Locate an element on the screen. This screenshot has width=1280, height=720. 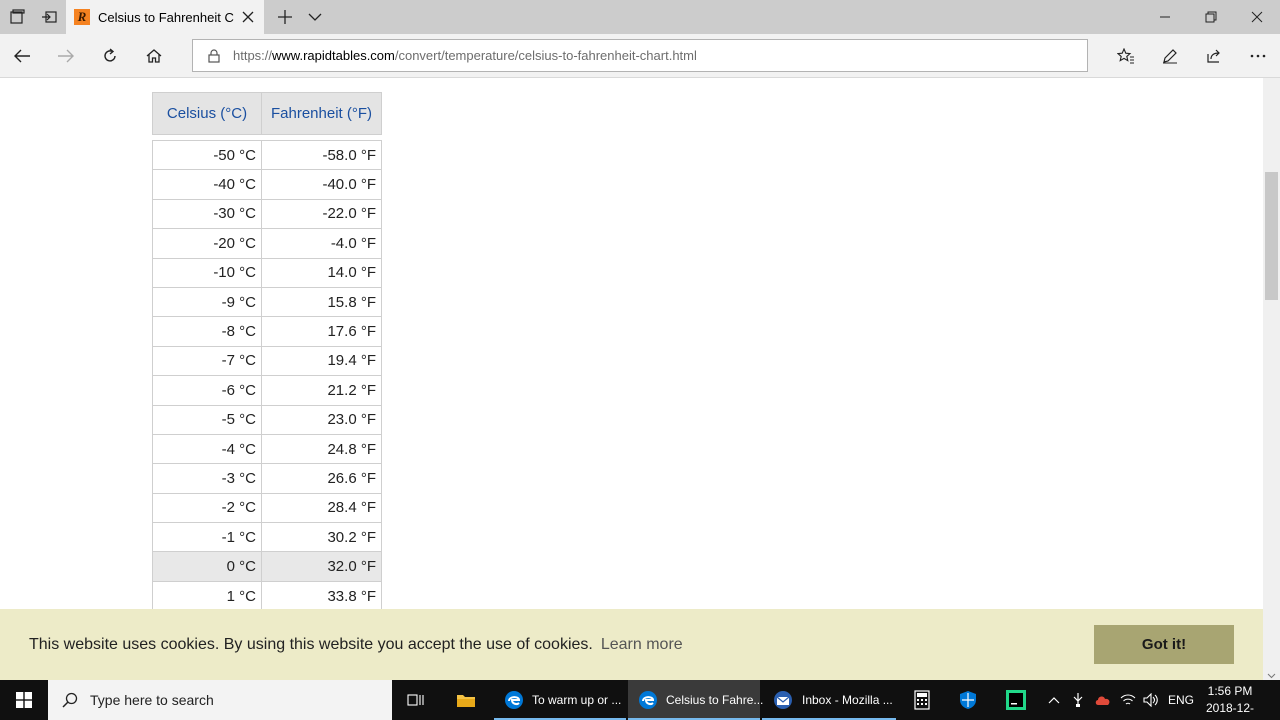
fahrenheit-cell: 32.0 °F is located at coordinates (321, 566).